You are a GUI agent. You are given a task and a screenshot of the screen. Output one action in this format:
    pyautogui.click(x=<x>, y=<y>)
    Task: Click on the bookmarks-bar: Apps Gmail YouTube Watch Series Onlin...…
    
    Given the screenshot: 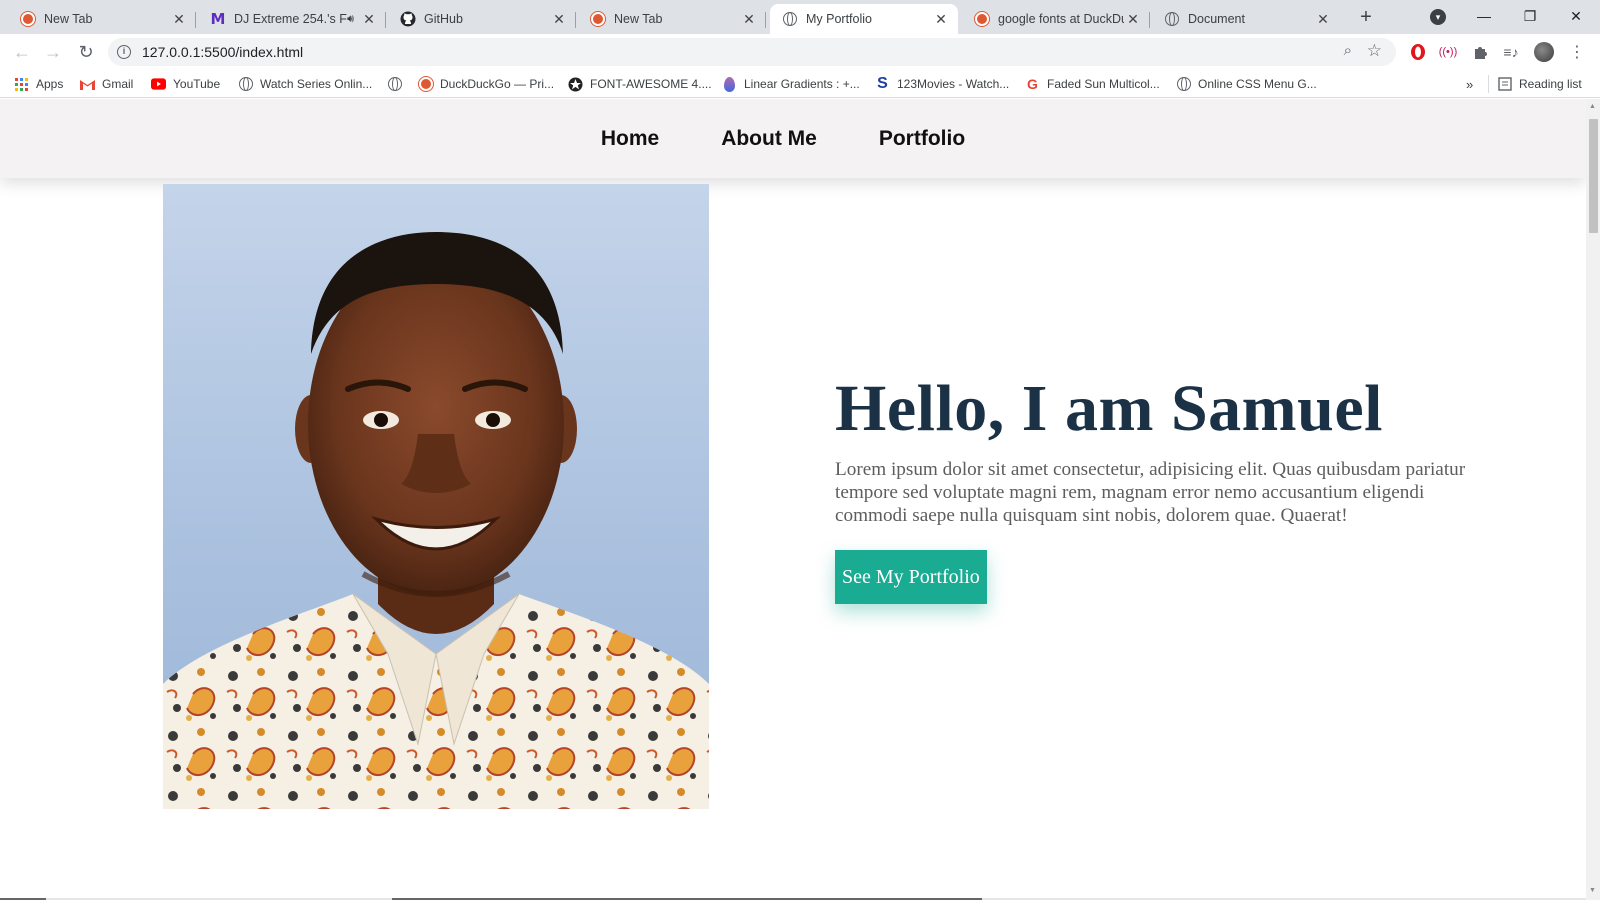 What is the action you would take?
    pyautogui.click(x=800, y=84)
    